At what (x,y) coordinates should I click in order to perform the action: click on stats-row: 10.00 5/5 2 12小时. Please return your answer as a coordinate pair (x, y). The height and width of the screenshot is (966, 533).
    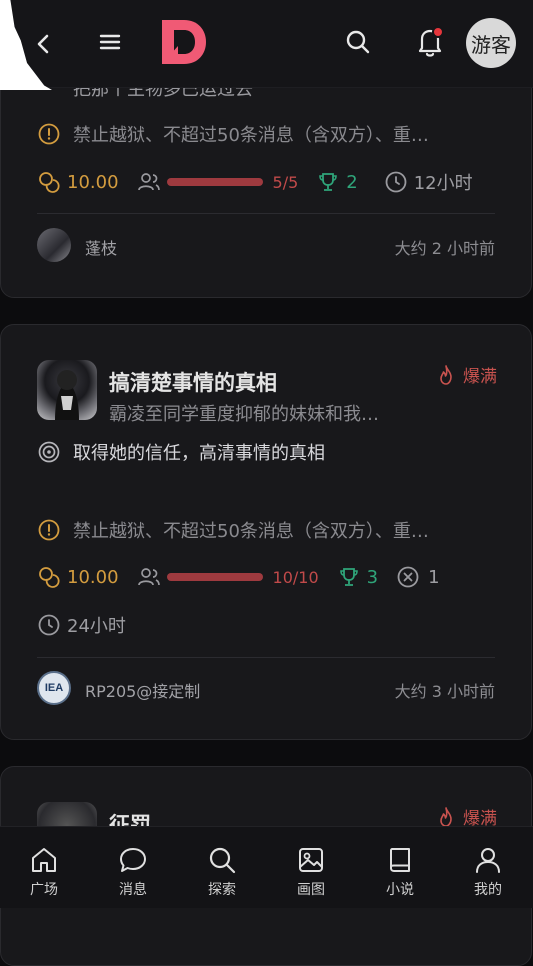
    Looking at the image, I should click on (255, 182).